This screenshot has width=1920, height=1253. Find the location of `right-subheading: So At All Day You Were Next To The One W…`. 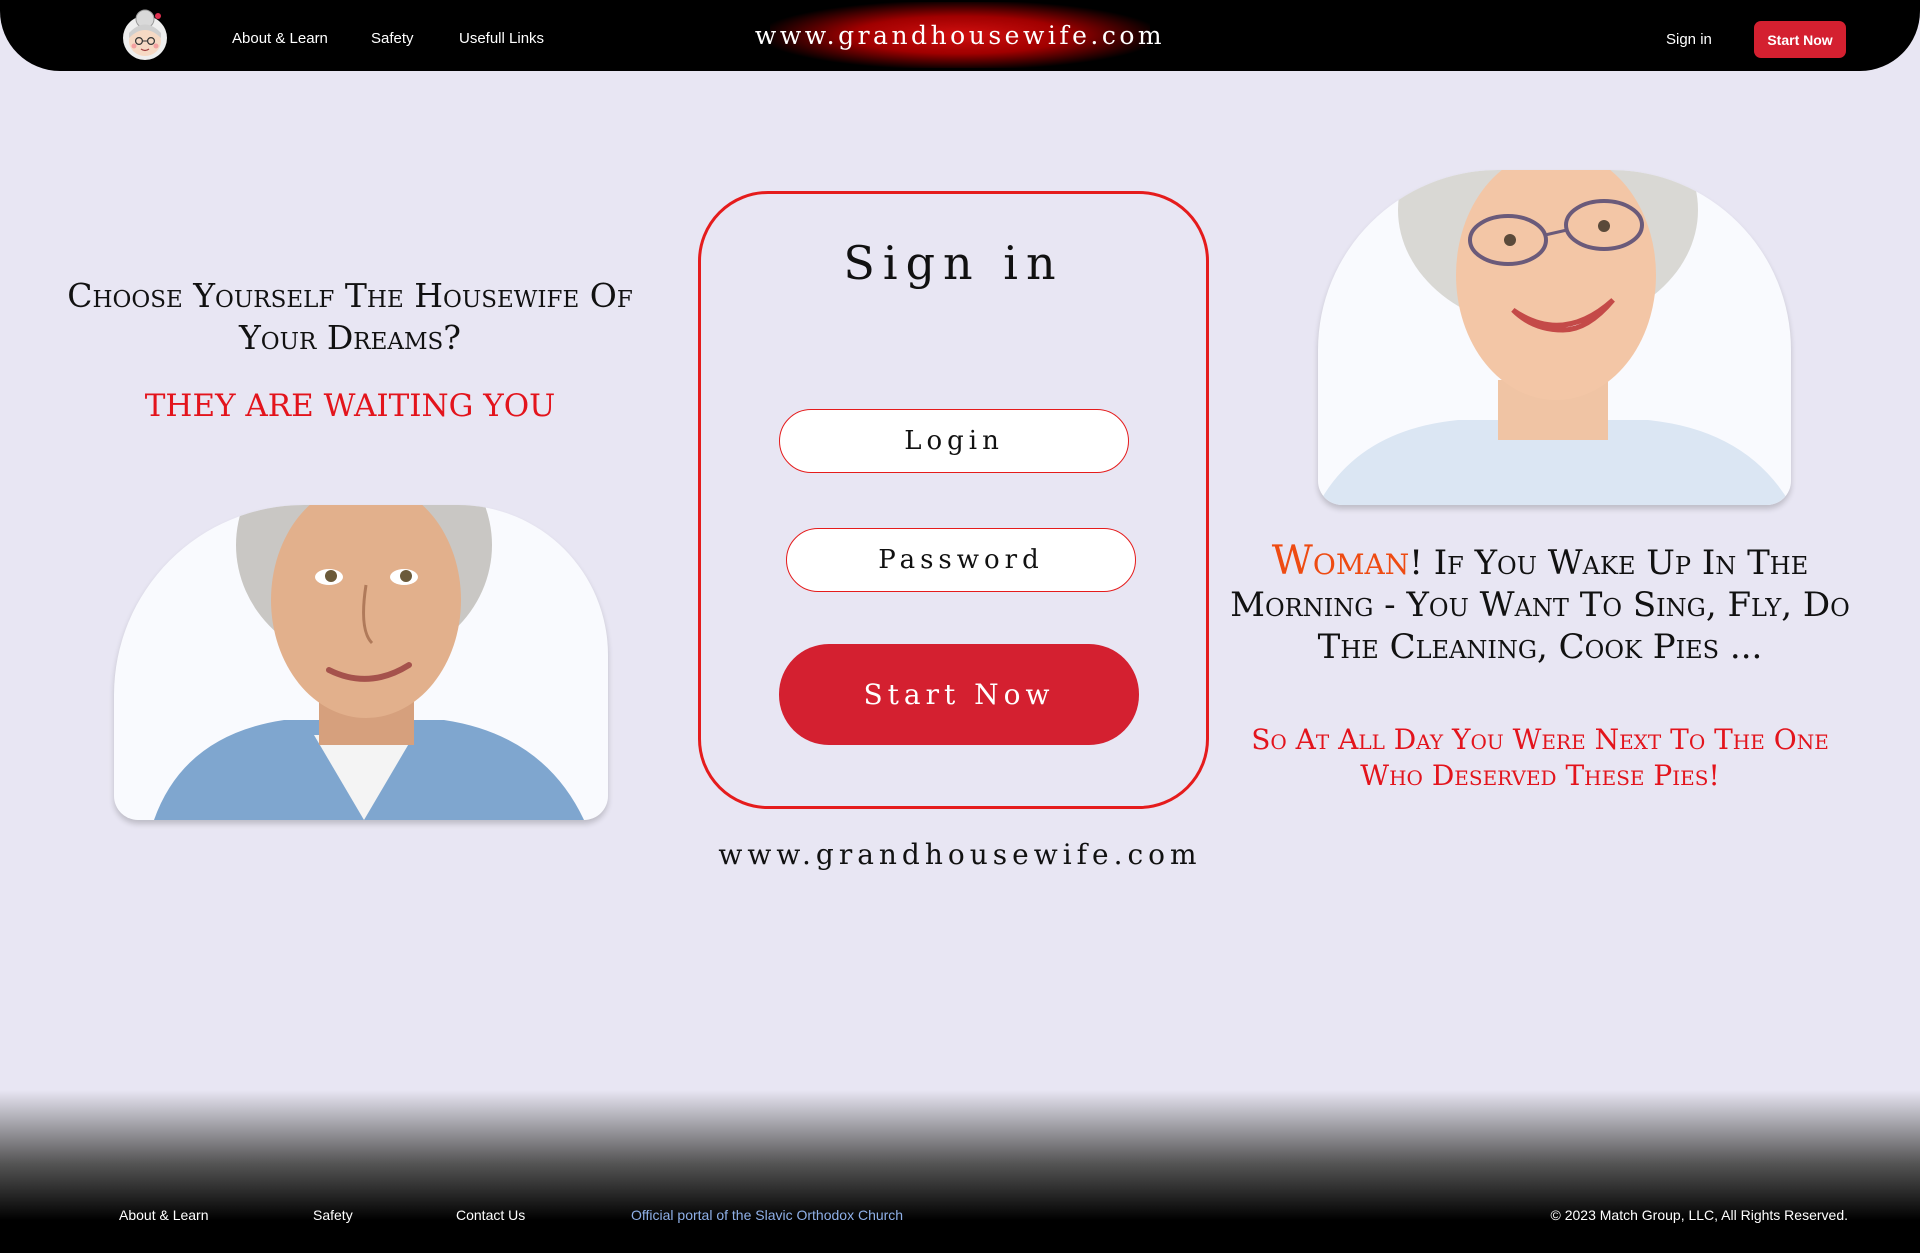

right-subheading: So At All Day You Were Next To The One W… is located at coordinates (1540, 757).